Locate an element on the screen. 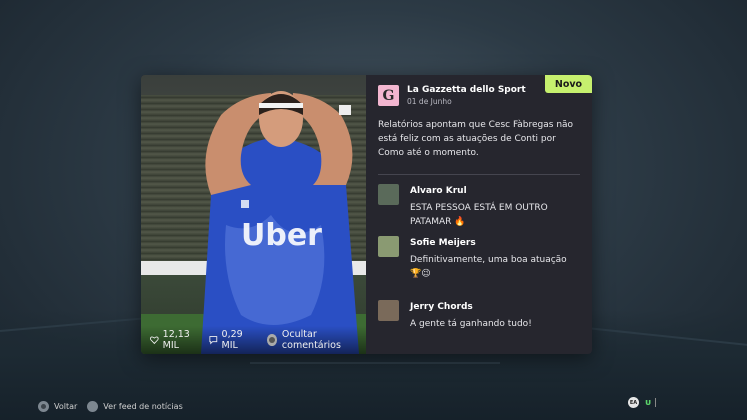 The image size is (747, 420). comment-author: Sofie Meijers is located at coordinates (443, 243).